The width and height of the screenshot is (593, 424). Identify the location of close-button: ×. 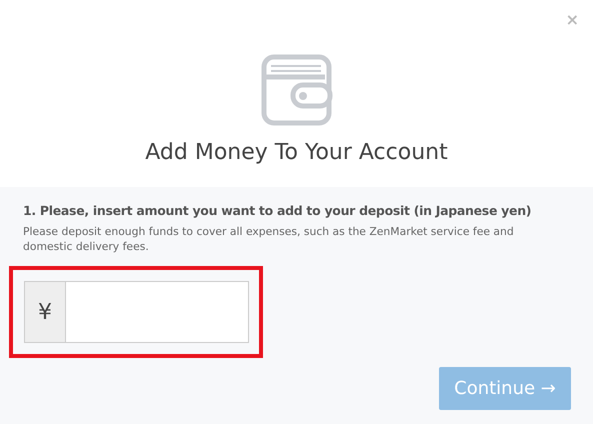
(572, 19).